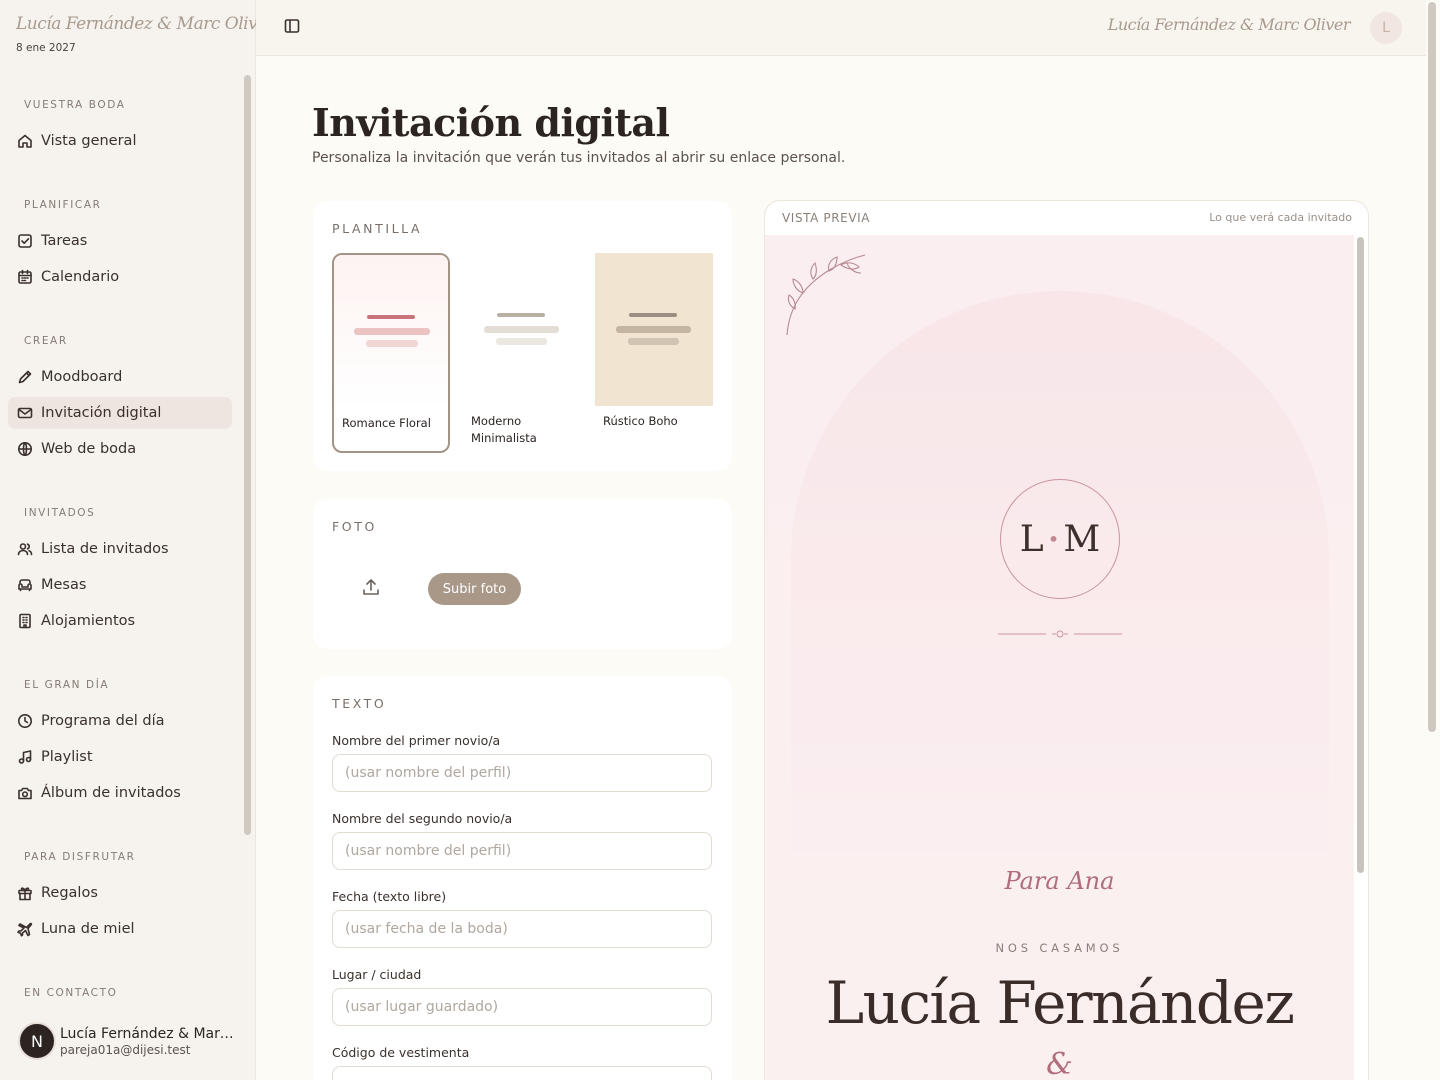 Image resolution: width=1440 pixels, height=1080 pixels. I want to click on nav-group-title: EN CONTACTO, so click(71, 993).